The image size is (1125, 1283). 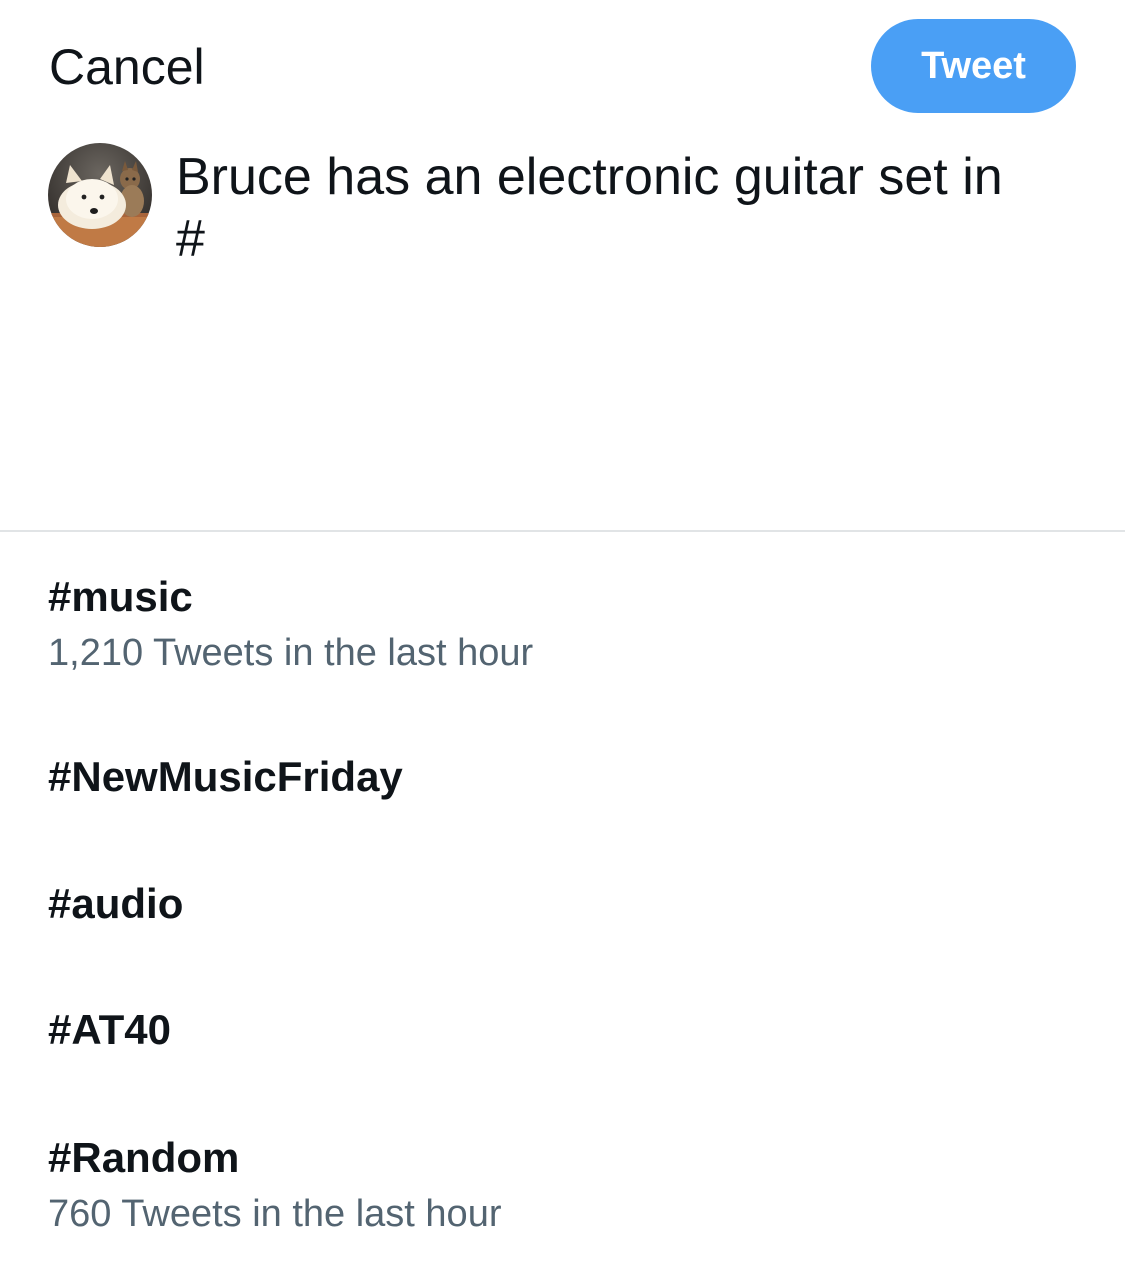 I want to click on hashtag-suggestion-at40: #AT40, so click(x=109, y=1030).